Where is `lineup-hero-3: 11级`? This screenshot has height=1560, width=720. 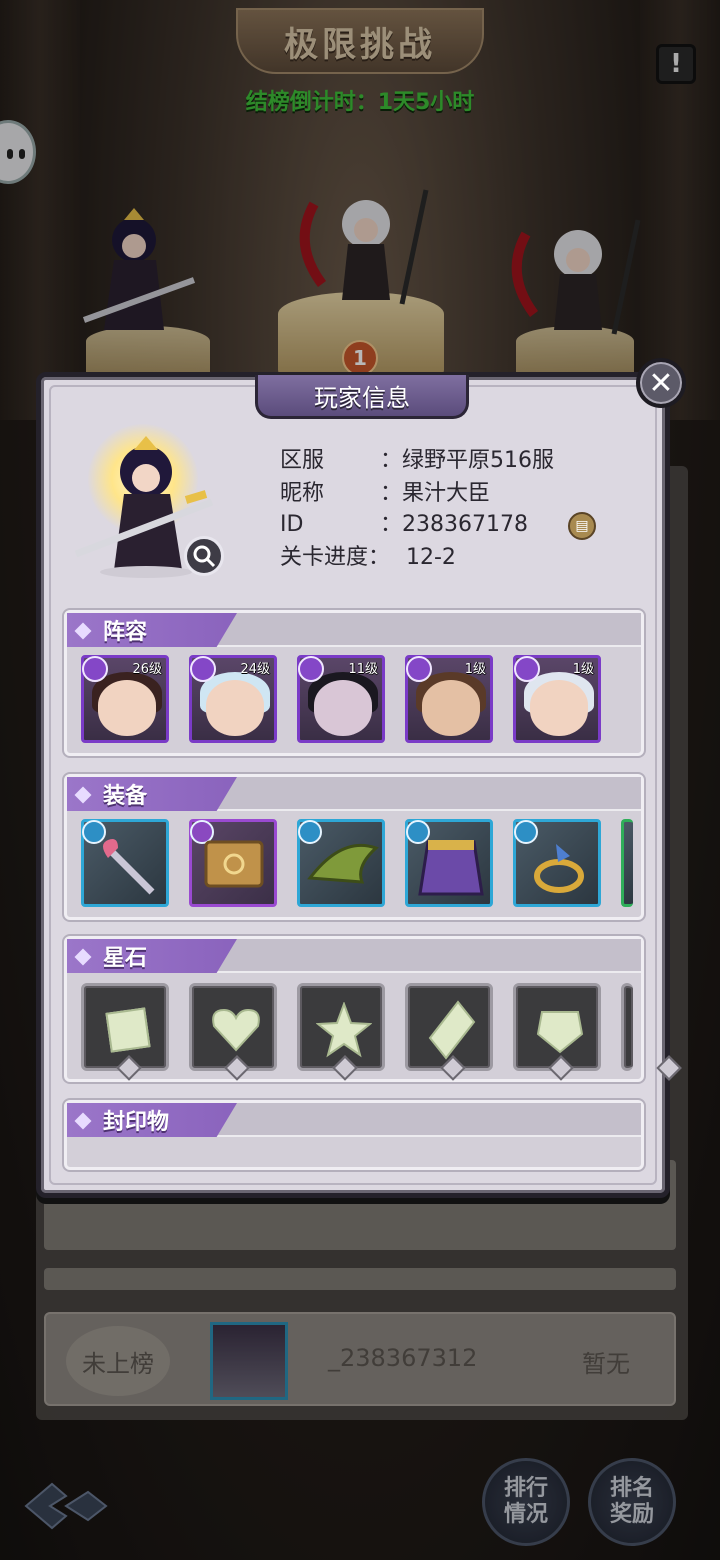 lineup-hero-3: 11级 is located at coordinates (341, 699).